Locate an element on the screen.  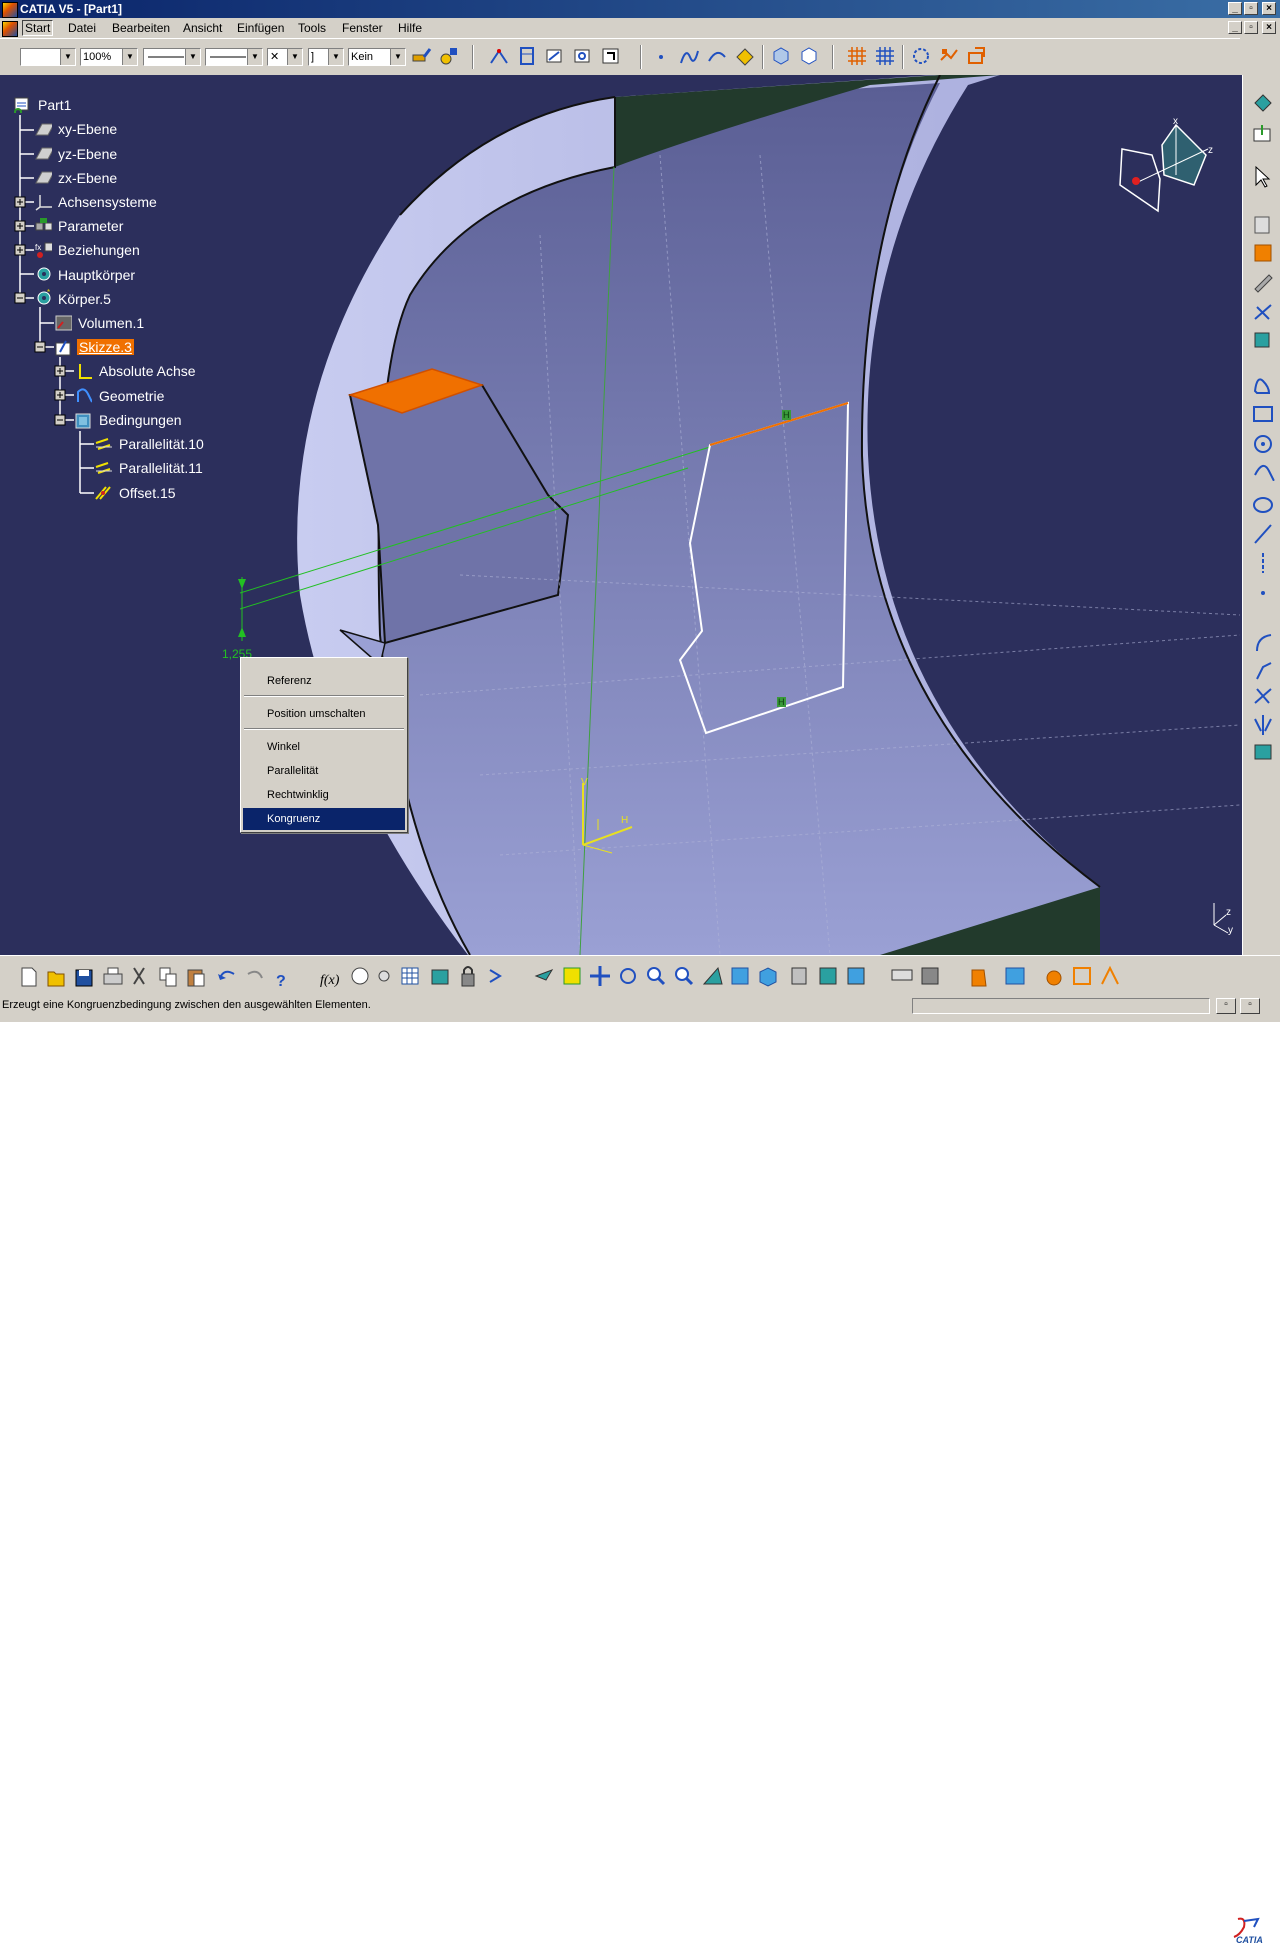
help-whats-this-icon: ? is located at coordinates (281, 981).